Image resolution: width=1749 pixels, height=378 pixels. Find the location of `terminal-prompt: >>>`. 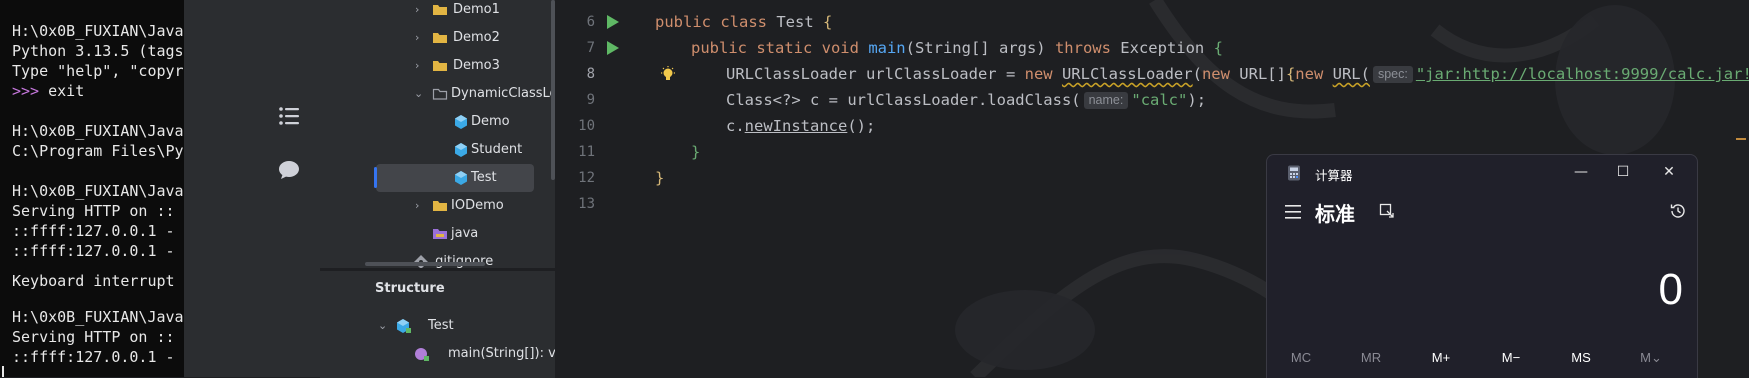

terminal-prompt: >>> is located at coordinates (26, 91).